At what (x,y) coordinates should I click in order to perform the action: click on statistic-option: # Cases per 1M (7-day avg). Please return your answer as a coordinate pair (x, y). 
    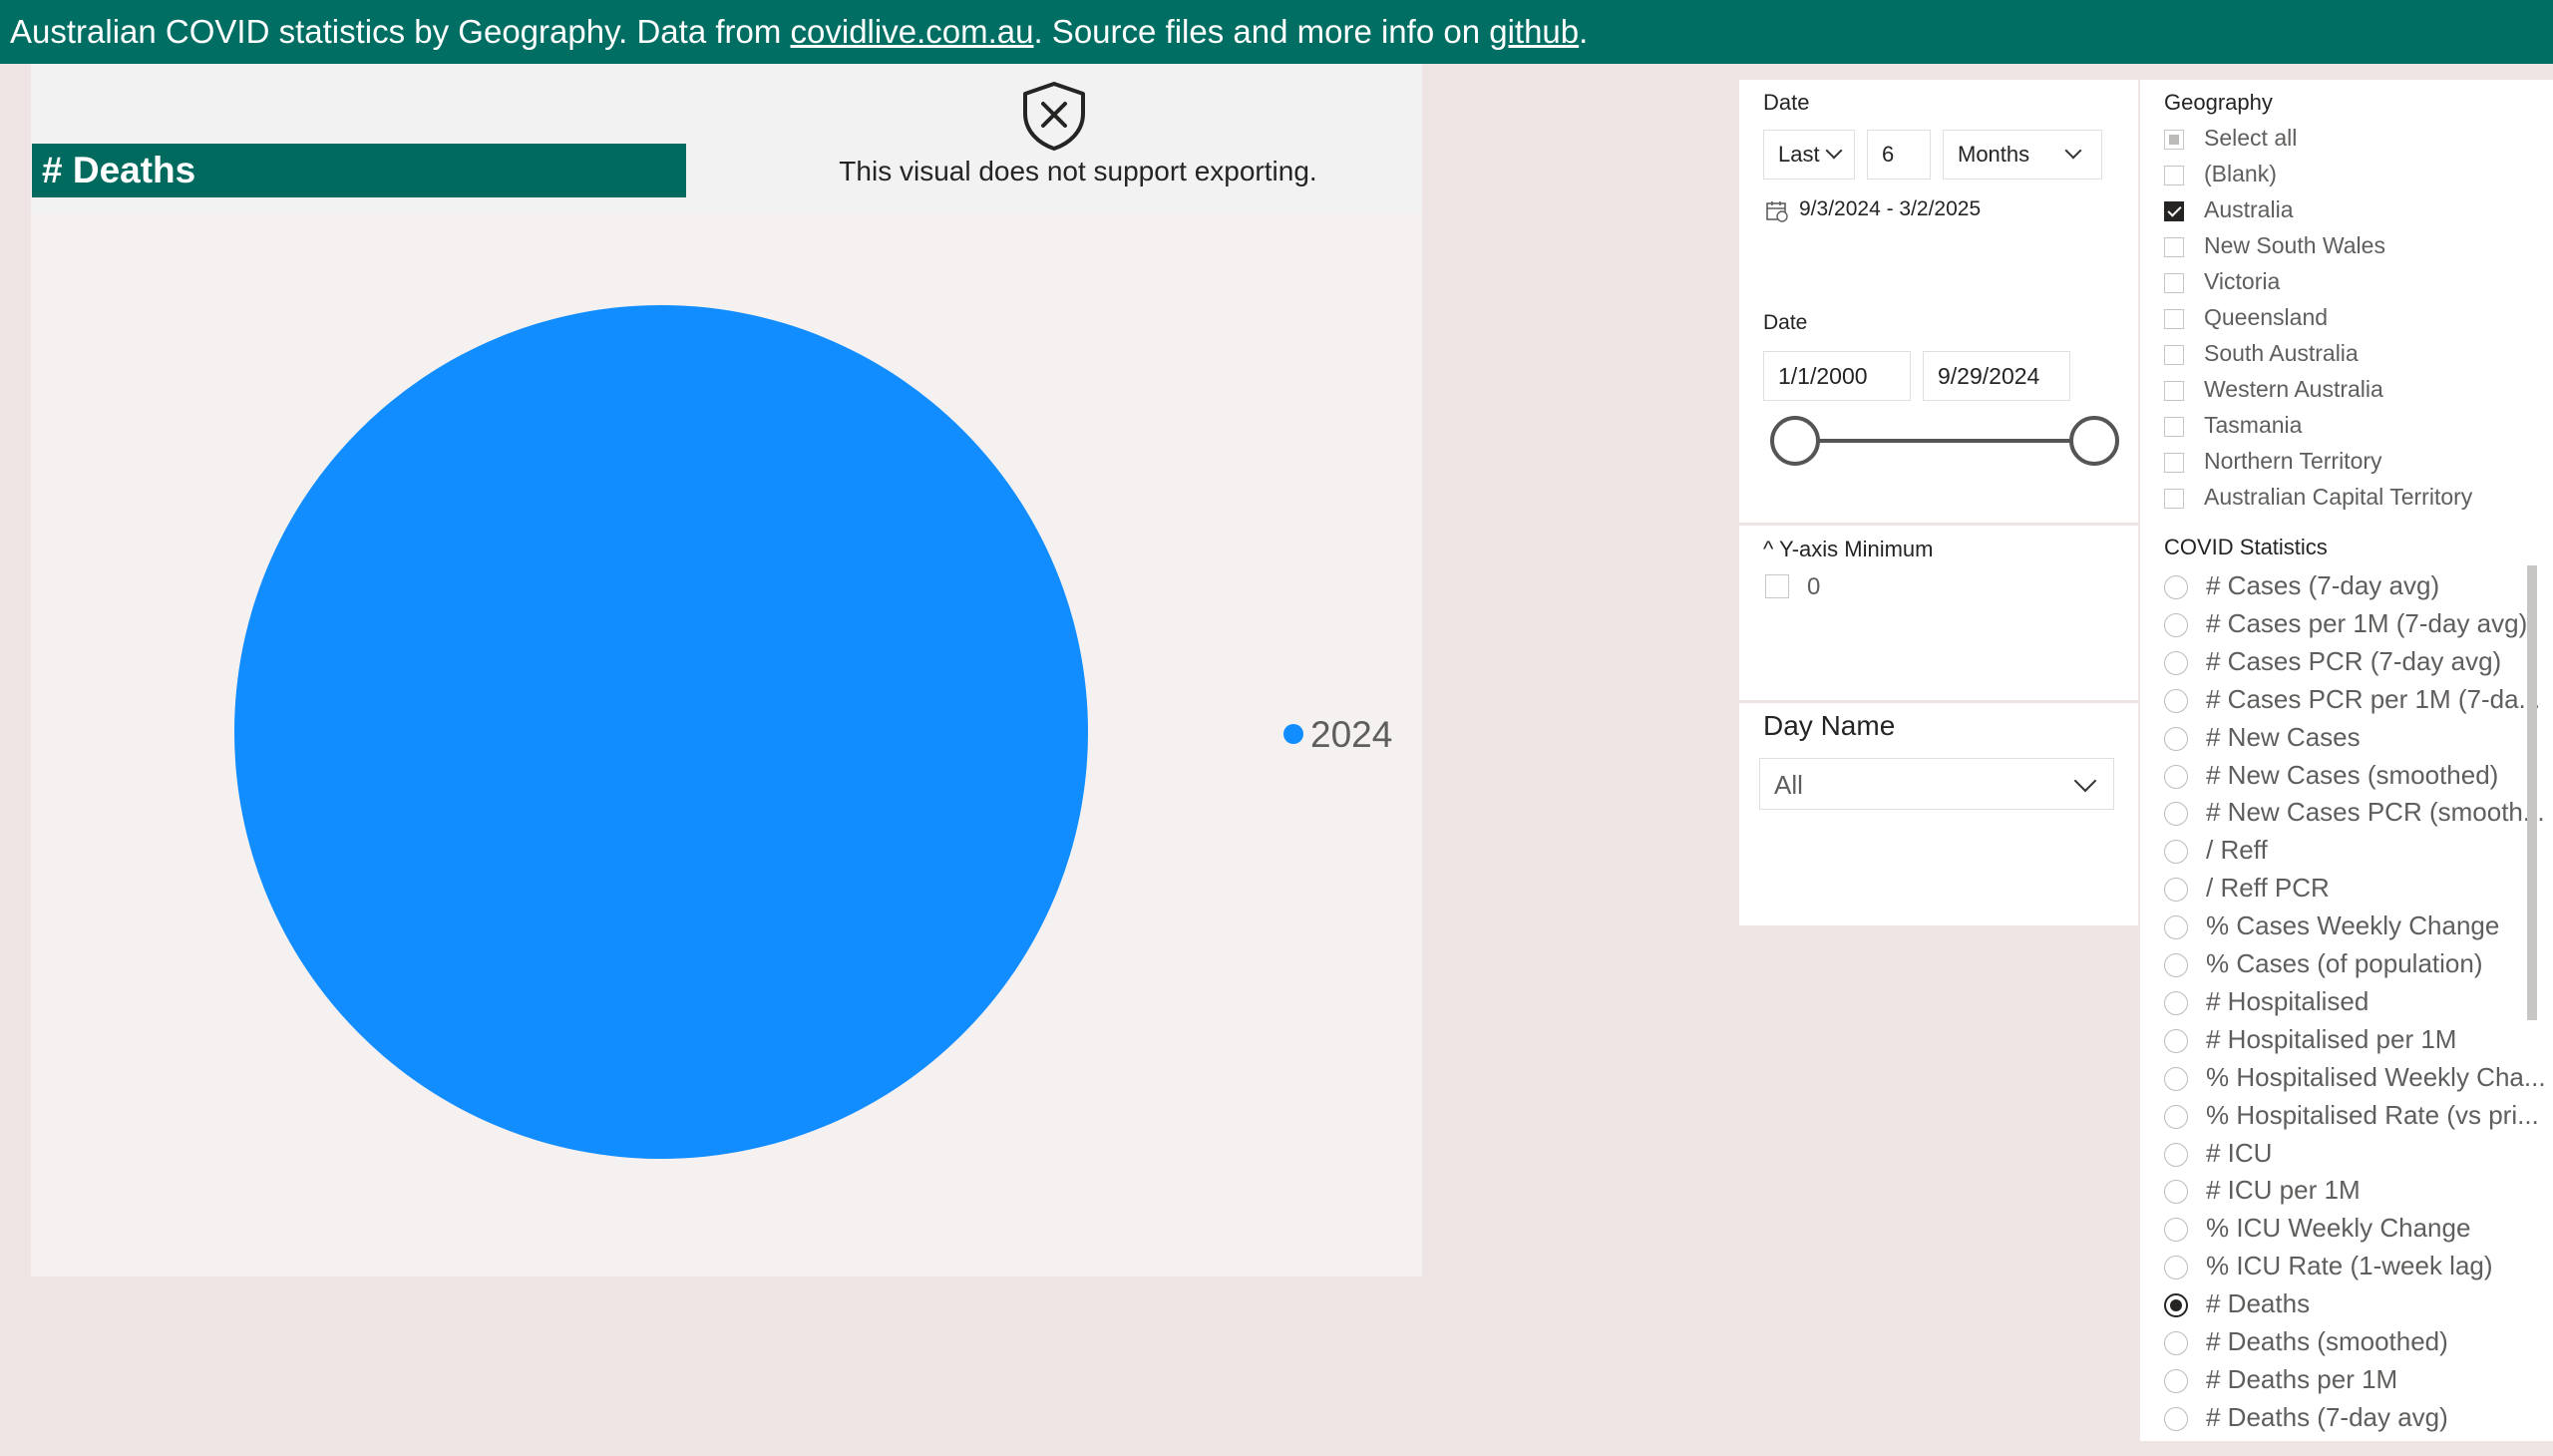
    Looking at the image, I should click on (2358, 623).